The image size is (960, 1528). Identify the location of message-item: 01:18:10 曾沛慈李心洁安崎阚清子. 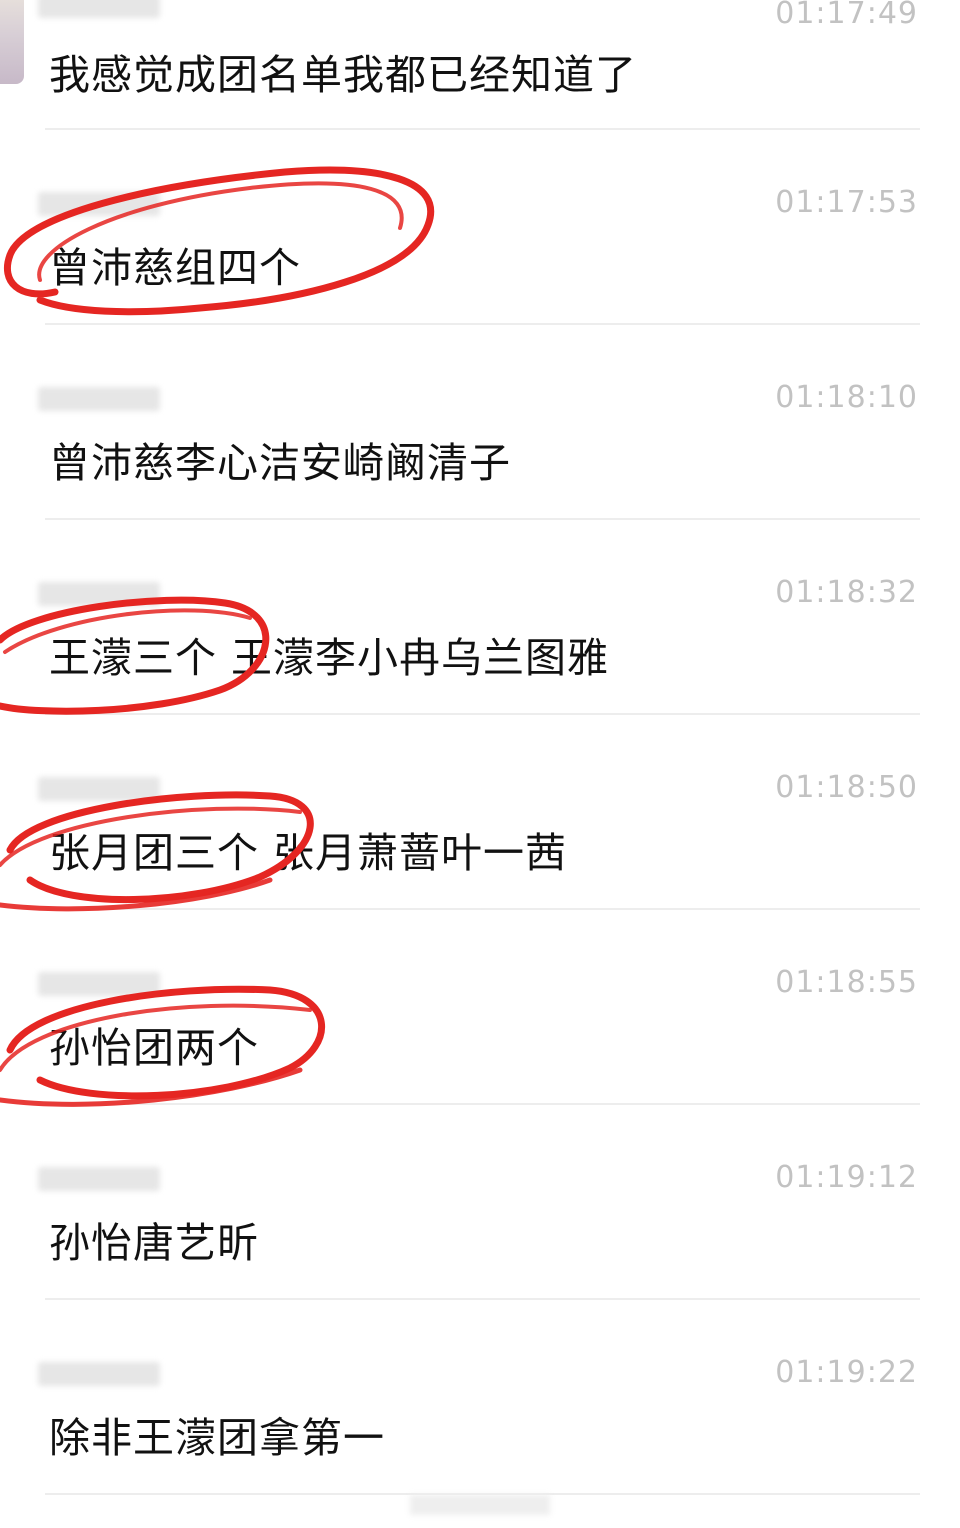
(480, 422).